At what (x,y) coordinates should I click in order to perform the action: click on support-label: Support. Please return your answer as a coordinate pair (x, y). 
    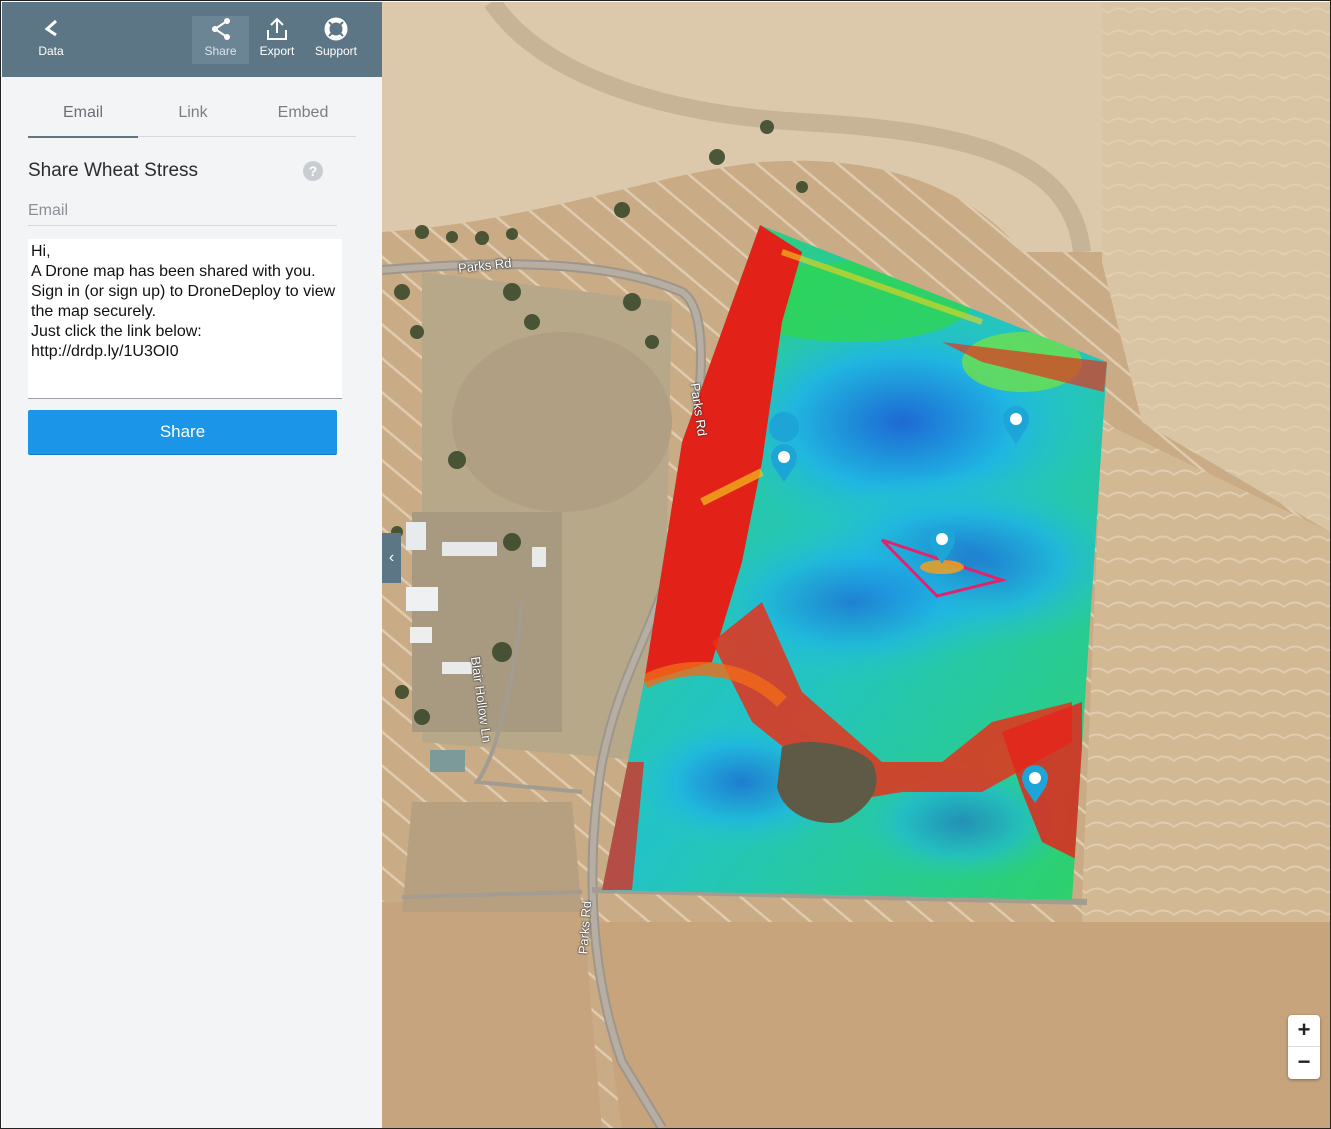
    Looking at the image, I should click on (336, 51).